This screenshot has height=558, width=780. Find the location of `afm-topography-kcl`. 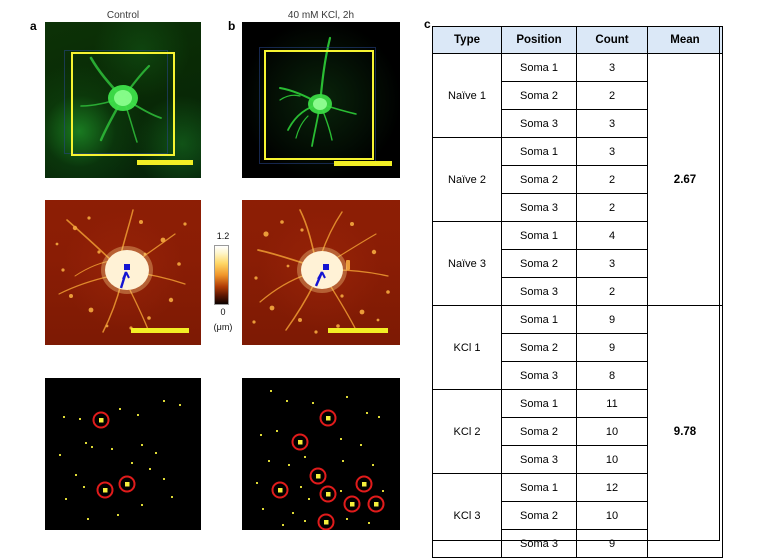

afm-topography-kcl is located at coordinates (321, 271).